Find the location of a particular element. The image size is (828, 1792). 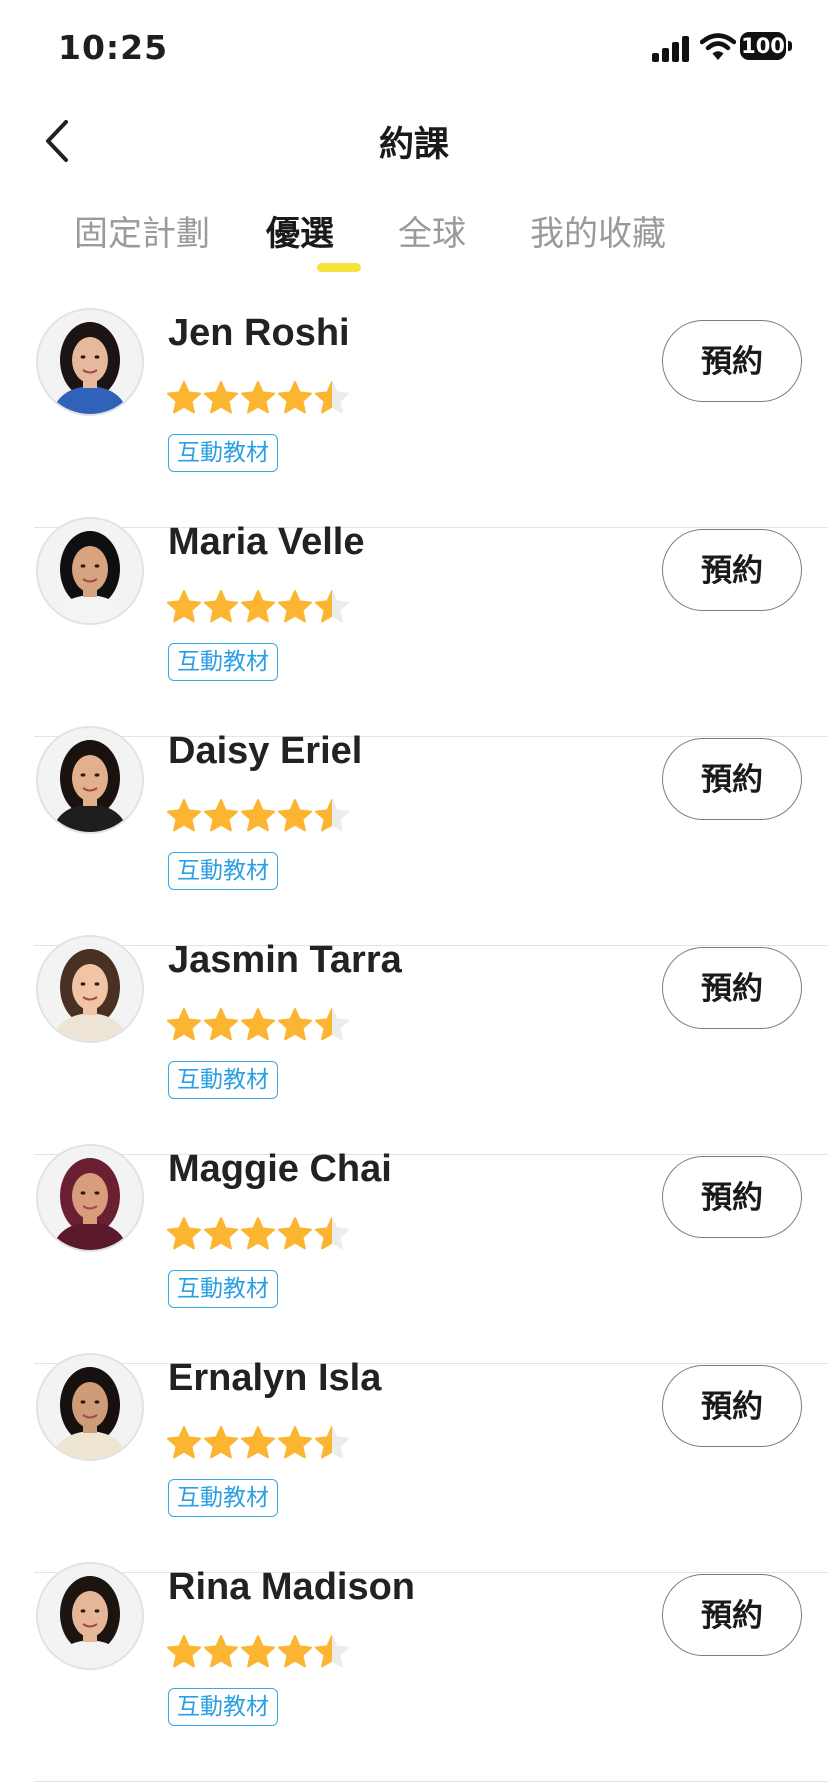

tab-favorites: 我的收藏 is located at coordinates (598, 230).